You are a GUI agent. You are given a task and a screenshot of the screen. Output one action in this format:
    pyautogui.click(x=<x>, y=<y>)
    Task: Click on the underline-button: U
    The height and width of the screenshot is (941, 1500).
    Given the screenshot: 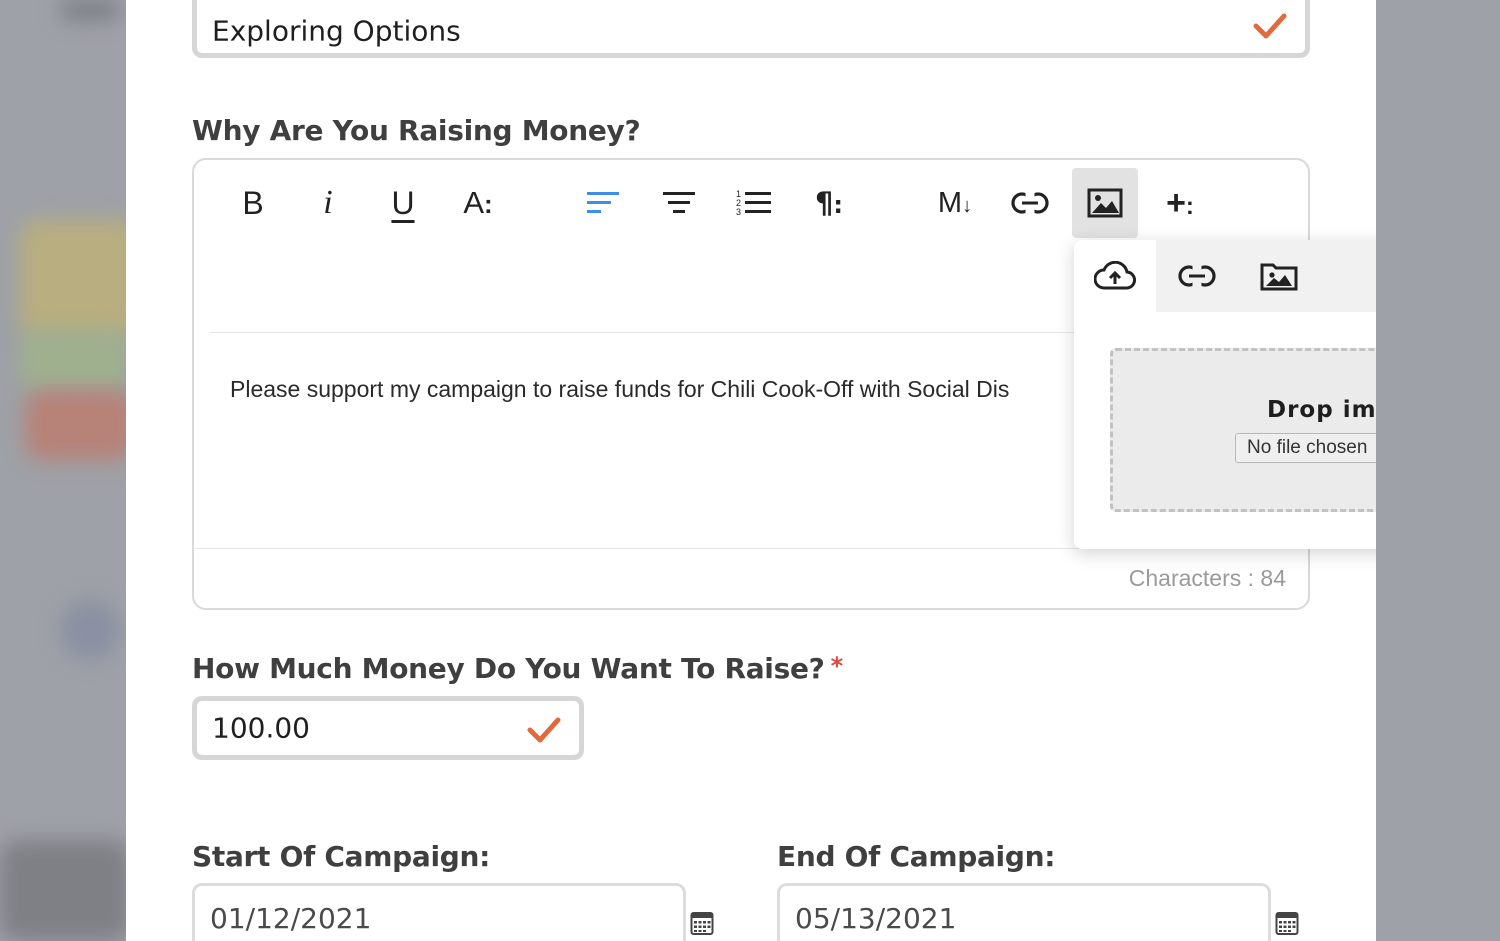 What is the action you would take?
    pyautogui.click(x=403, y=203)
    